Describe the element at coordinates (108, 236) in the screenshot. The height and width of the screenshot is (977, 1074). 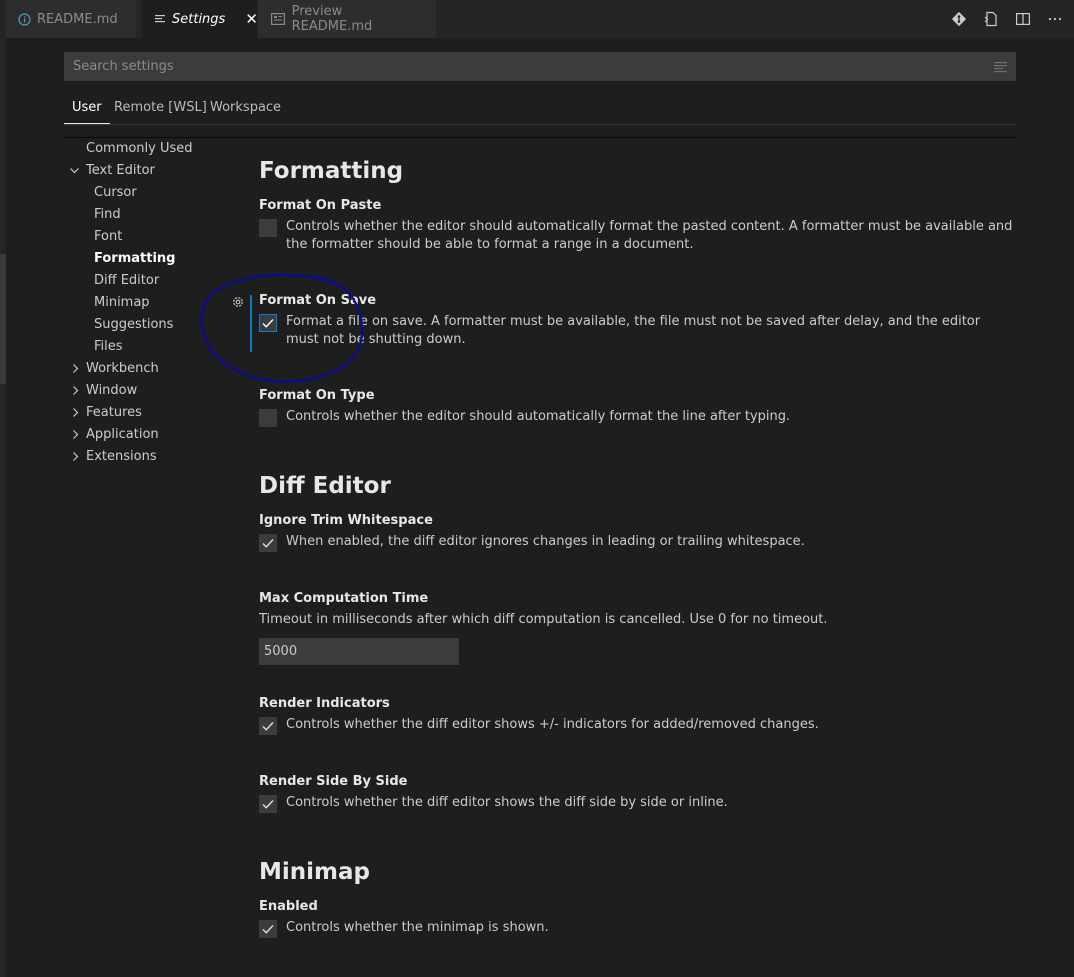
I see `toc-font: Font` at that location.